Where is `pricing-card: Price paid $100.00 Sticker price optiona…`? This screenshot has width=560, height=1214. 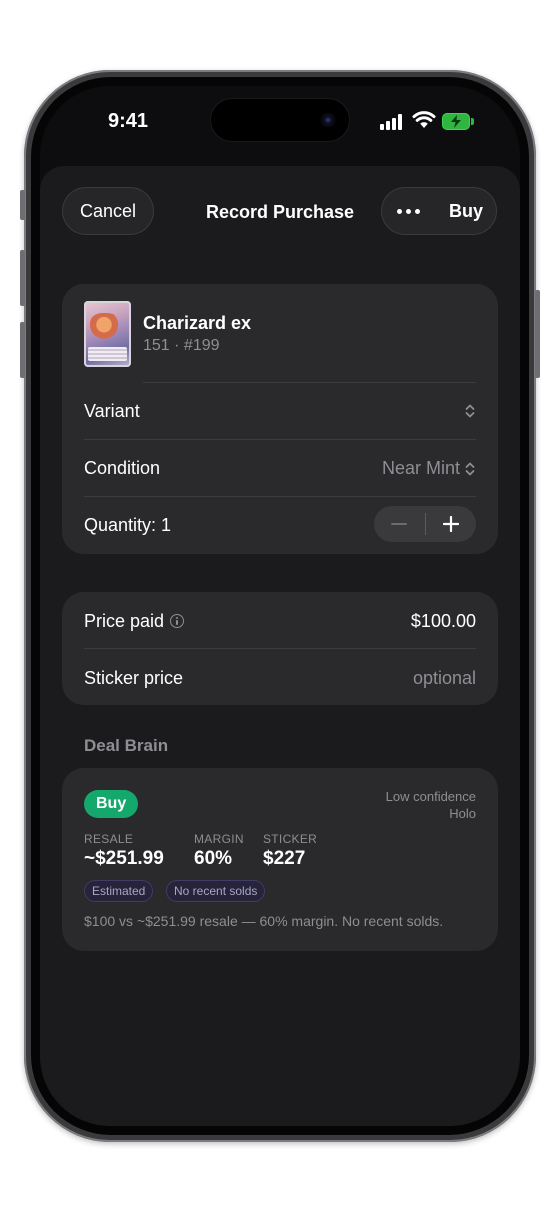
pricing-card: Price paid $100.00 Sticker price optiona… is located at coordinates (280, 648).